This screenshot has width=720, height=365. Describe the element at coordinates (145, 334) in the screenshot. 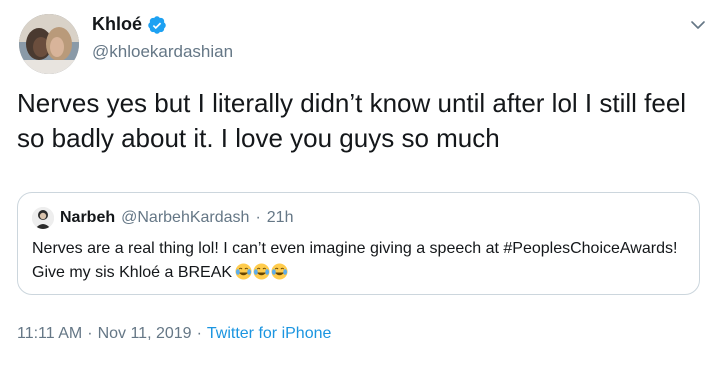

I see `tweet-date: Nov 11, 2019` at that location.